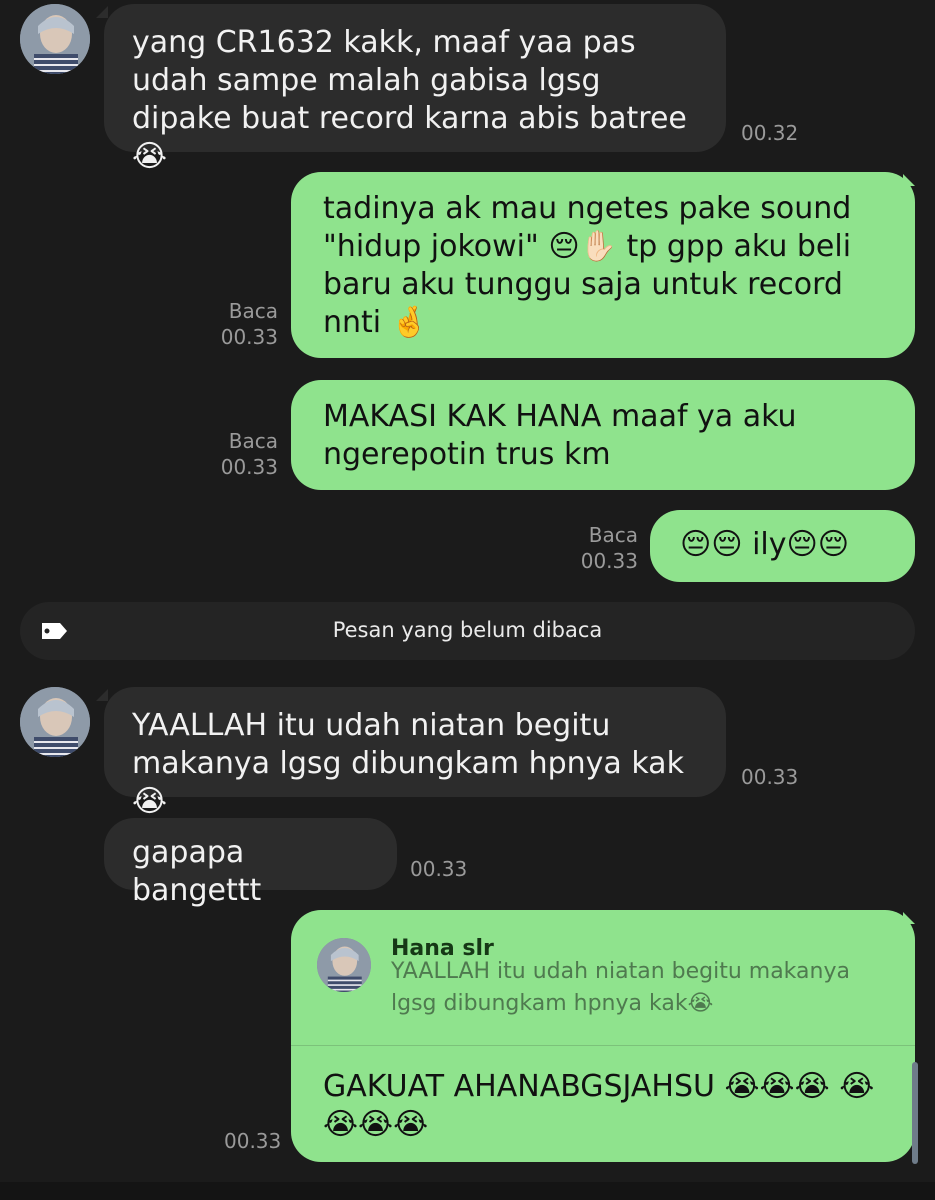 Image resolution: width=935 pixels, height=1200 pixels. Describe the element at coordinates (344, 965) in the screenshot. I see `quoted-avatar` at that location.